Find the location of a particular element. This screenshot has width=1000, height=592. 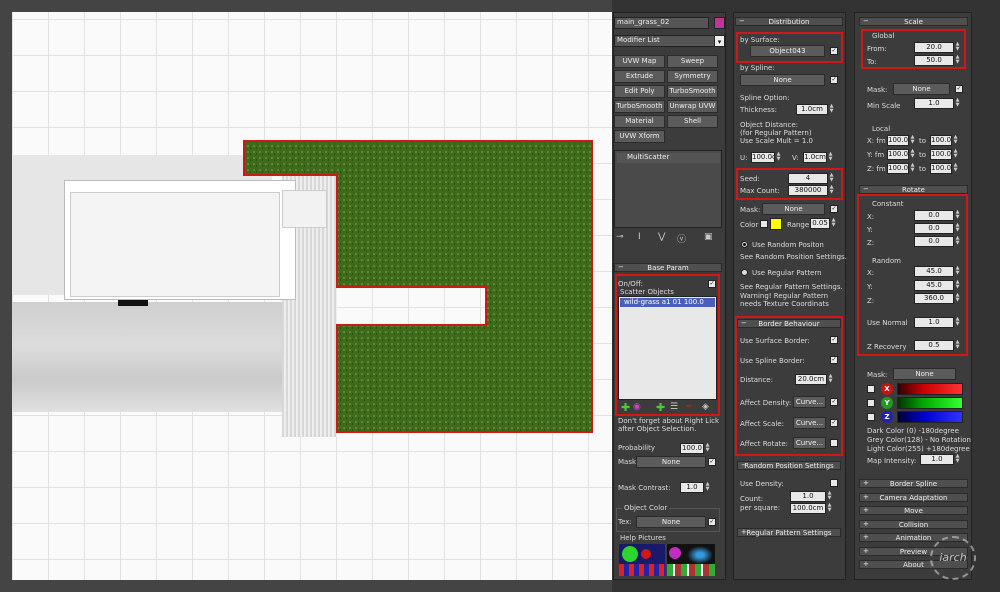

warning-line-1: Warning! Regular Pattern is located at coordinates (784, 296).